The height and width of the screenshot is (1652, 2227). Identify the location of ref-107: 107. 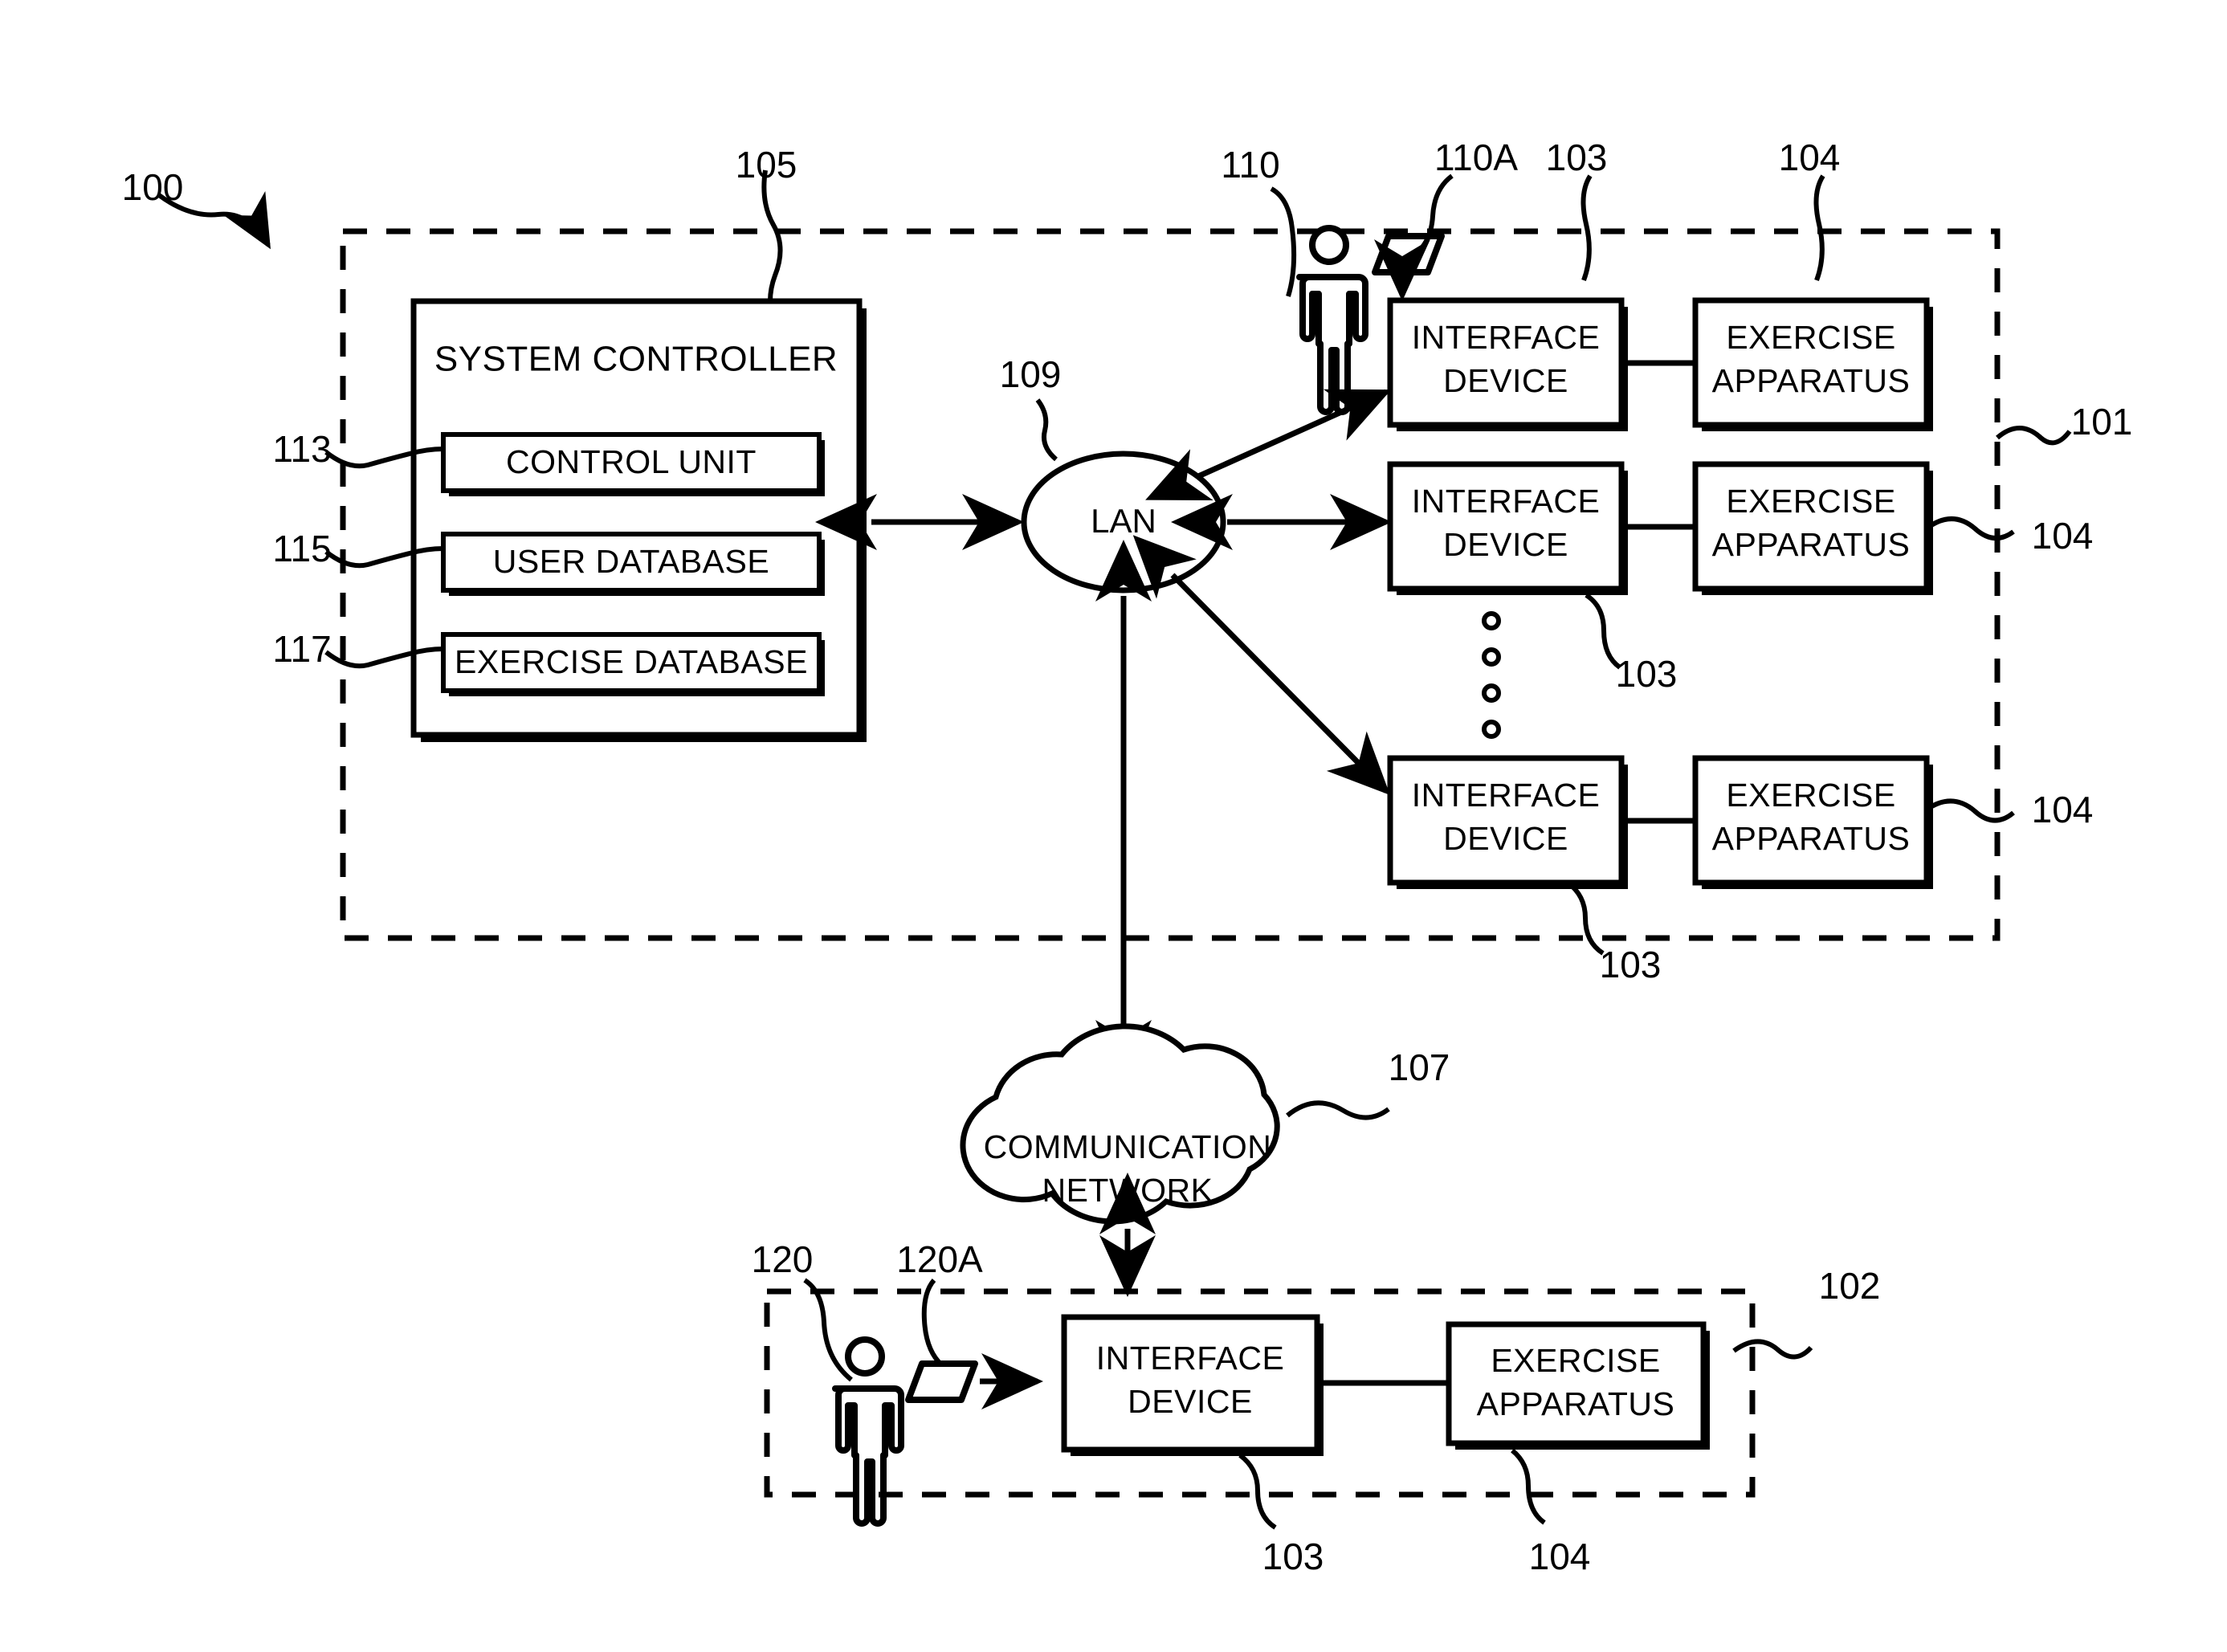
(1420, 1067).